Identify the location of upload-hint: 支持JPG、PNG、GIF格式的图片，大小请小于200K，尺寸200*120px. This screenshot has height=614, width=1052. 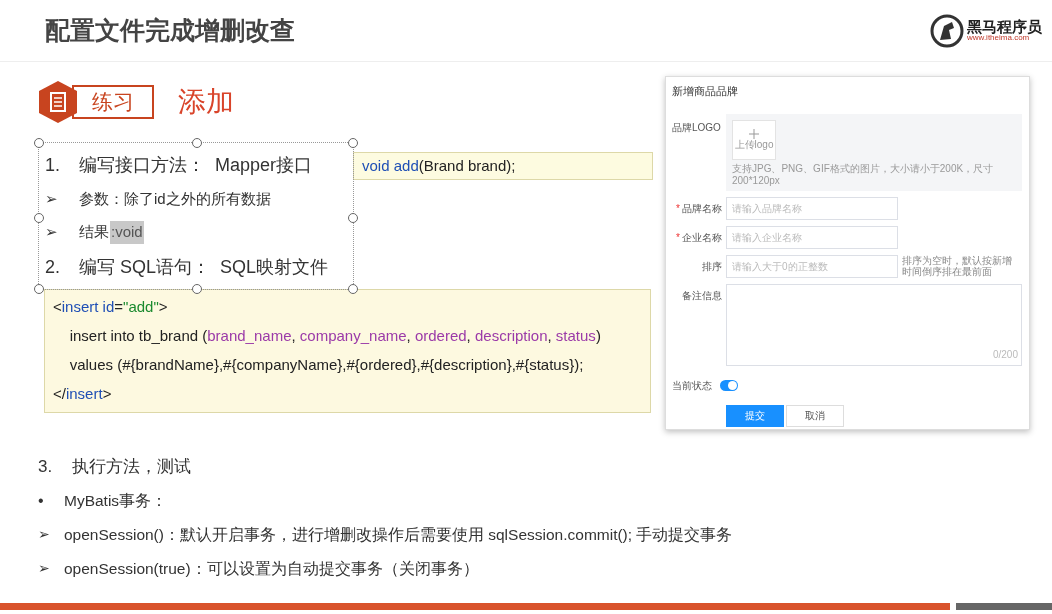
(863, 174).